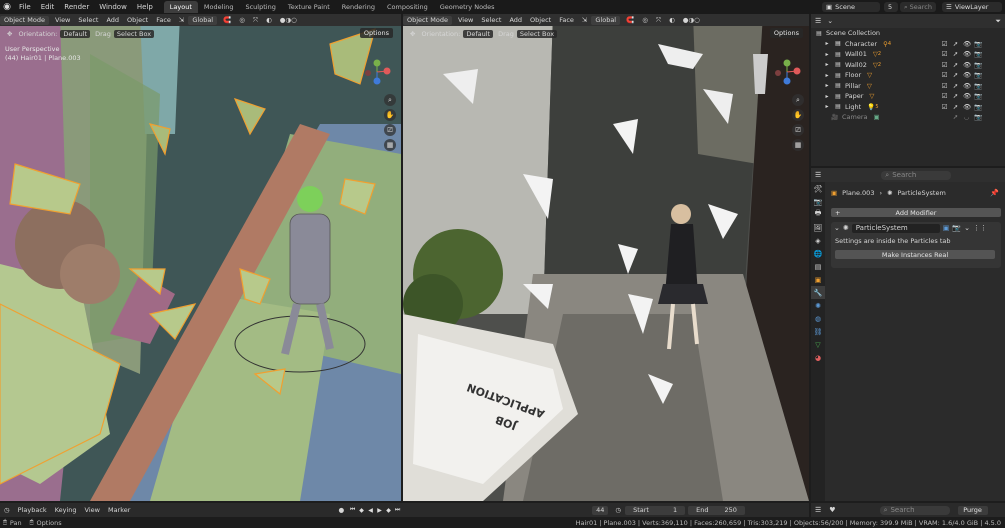 This screenshot has height=528, width=1005. What do you see at coordinates (260, 7) in the screenshot?
I see `tab-sculpting: Sculpting` at bounding box center [260, 7].